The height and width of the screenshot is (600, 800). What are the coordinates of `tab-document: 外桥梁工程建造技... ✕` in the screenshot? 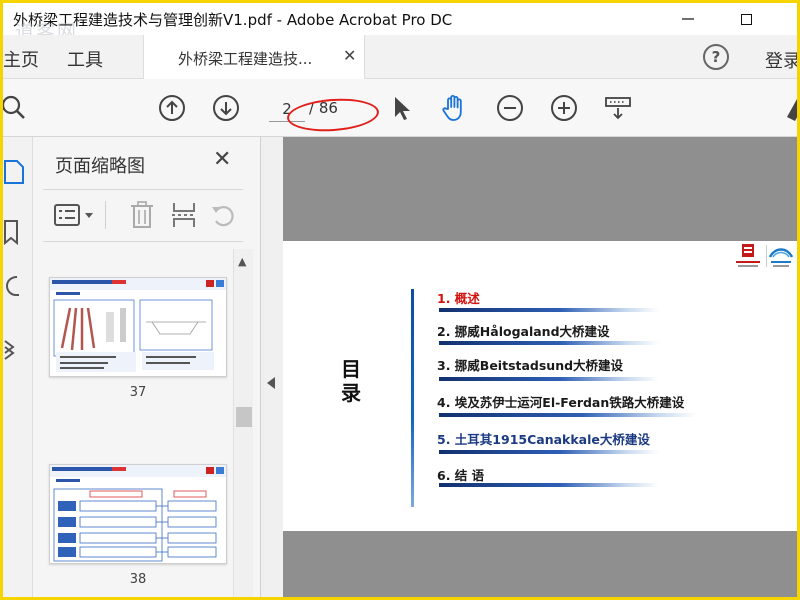 It's located at (254, 57).